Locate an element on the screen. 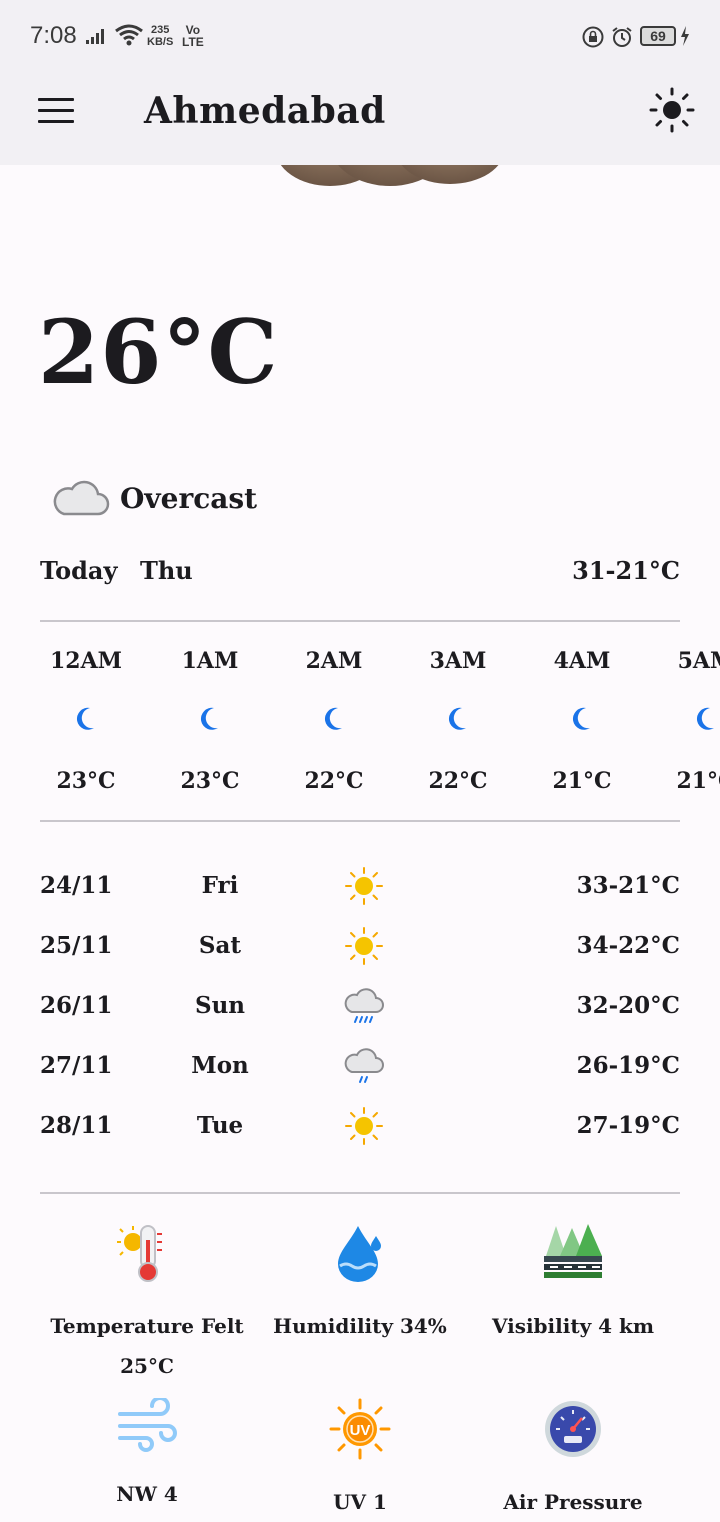  hour-time: 1AM is located at coordinates (210, 661).